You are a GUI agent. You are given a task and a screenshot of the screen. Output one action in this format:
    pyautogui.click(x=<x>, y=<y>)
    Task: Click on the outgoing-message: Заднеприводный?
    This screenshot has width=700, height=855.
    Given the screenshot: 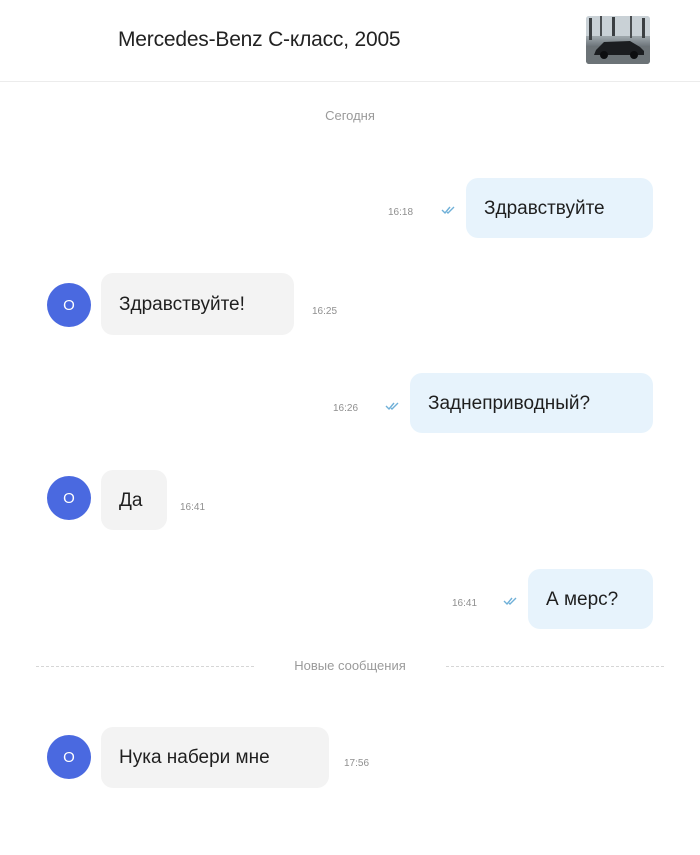 What is the action you would take?
    pyautogui.click(x=531, y=403)
    